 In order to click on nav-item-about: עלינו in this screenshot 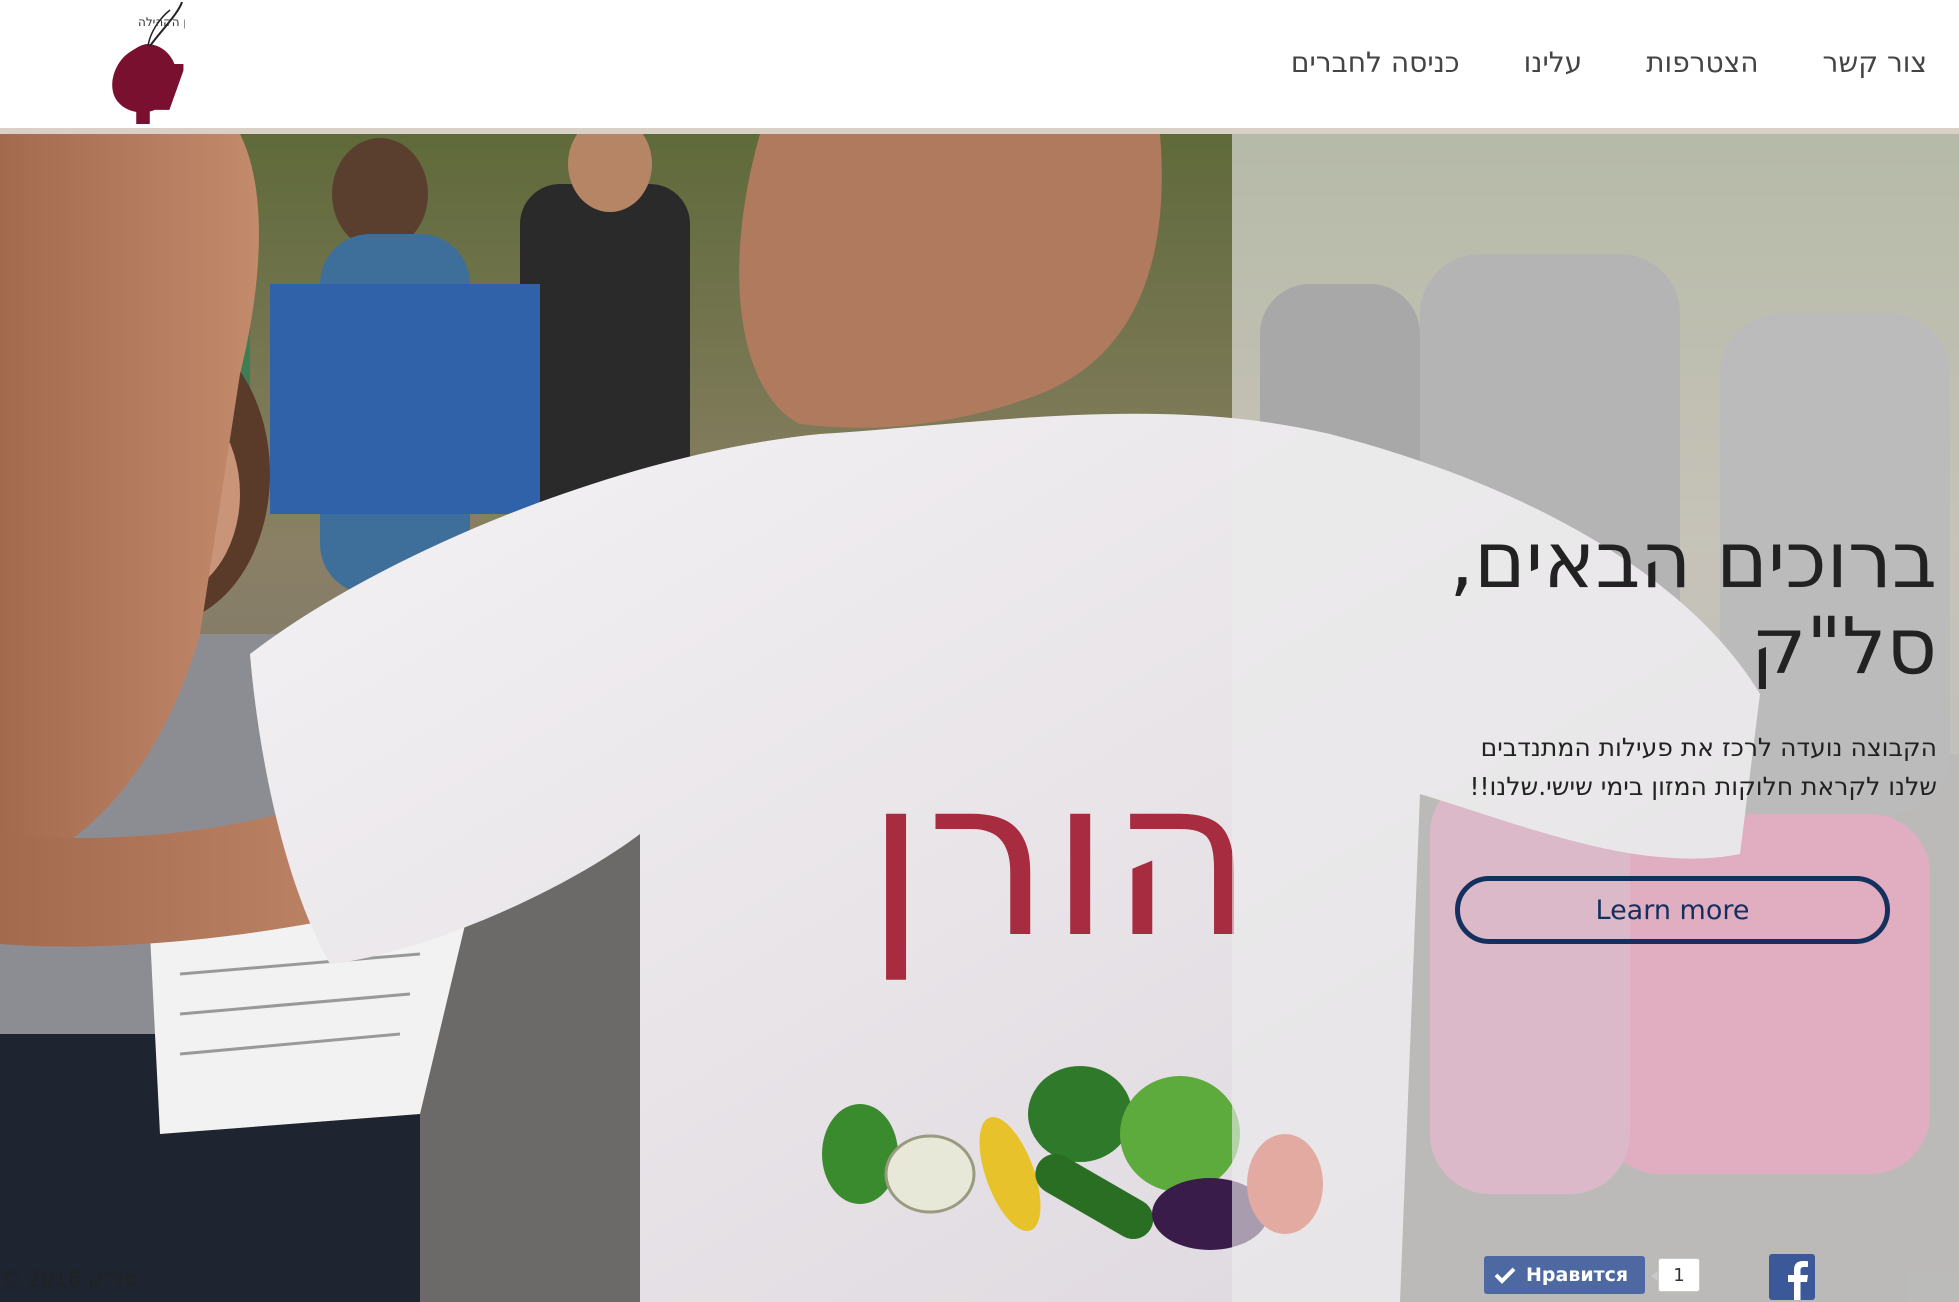, I will do `click(1553, 62)`.